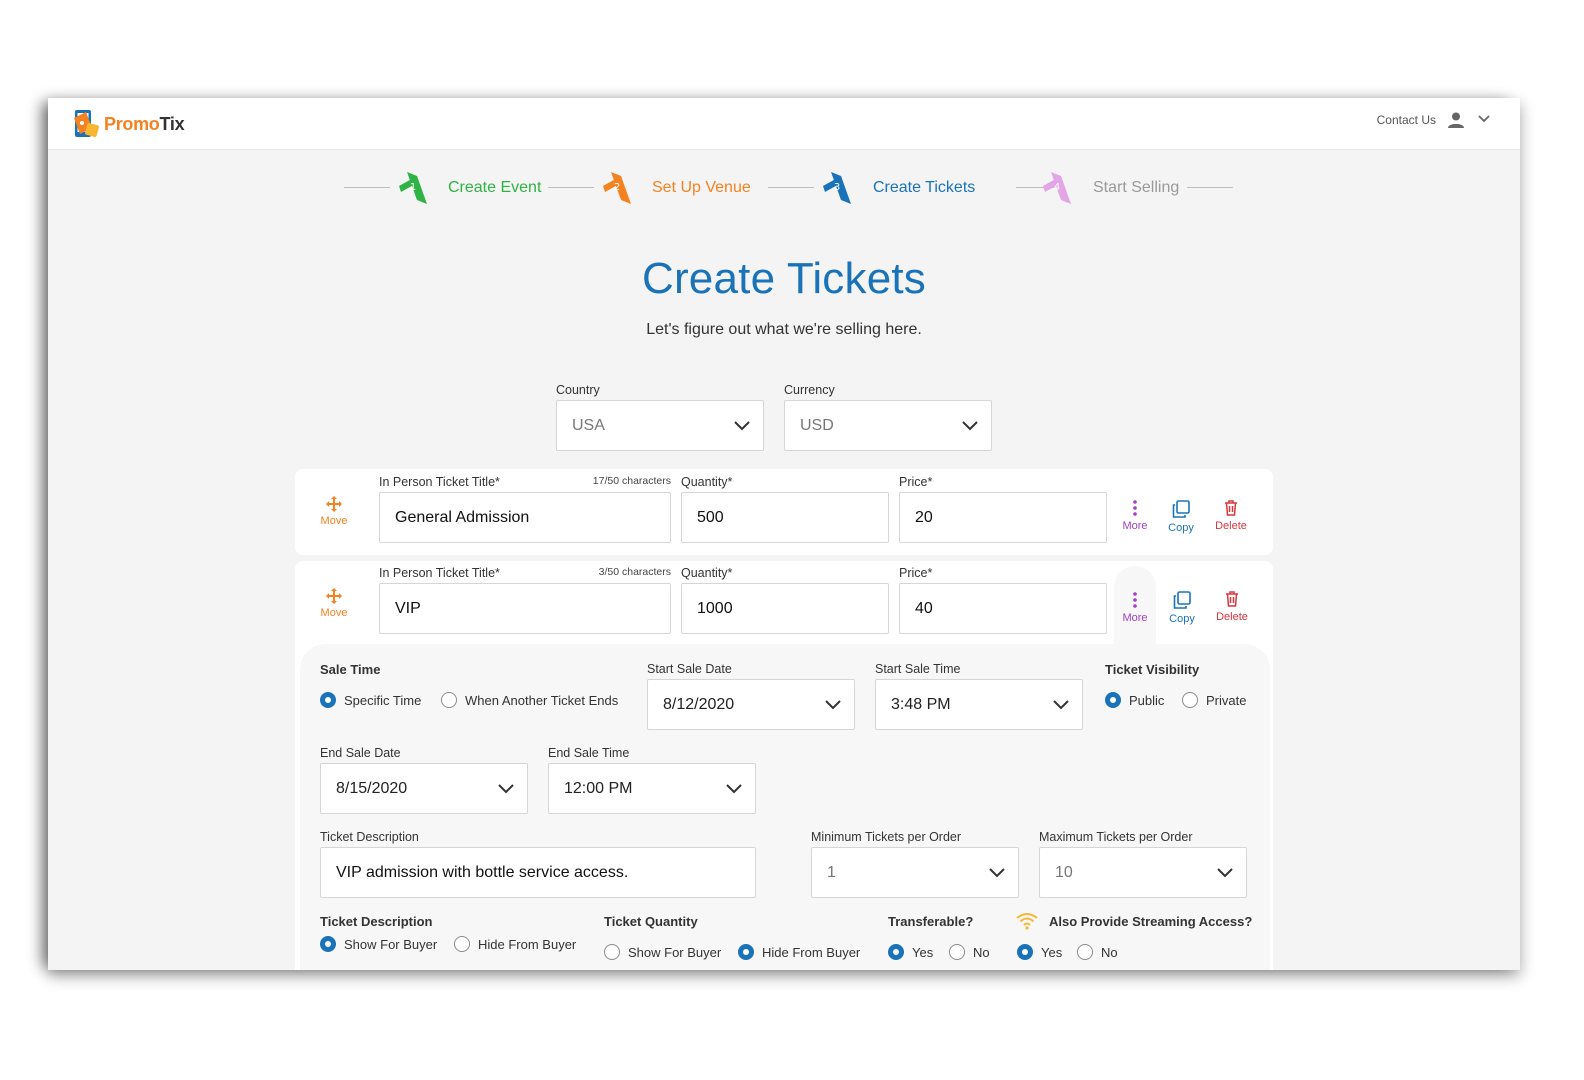 The width and height of the screenshot is (1584, 1080). Describe the element at coordinates (578, 390) in the screenshot. I see `country-label: Country` at that location.